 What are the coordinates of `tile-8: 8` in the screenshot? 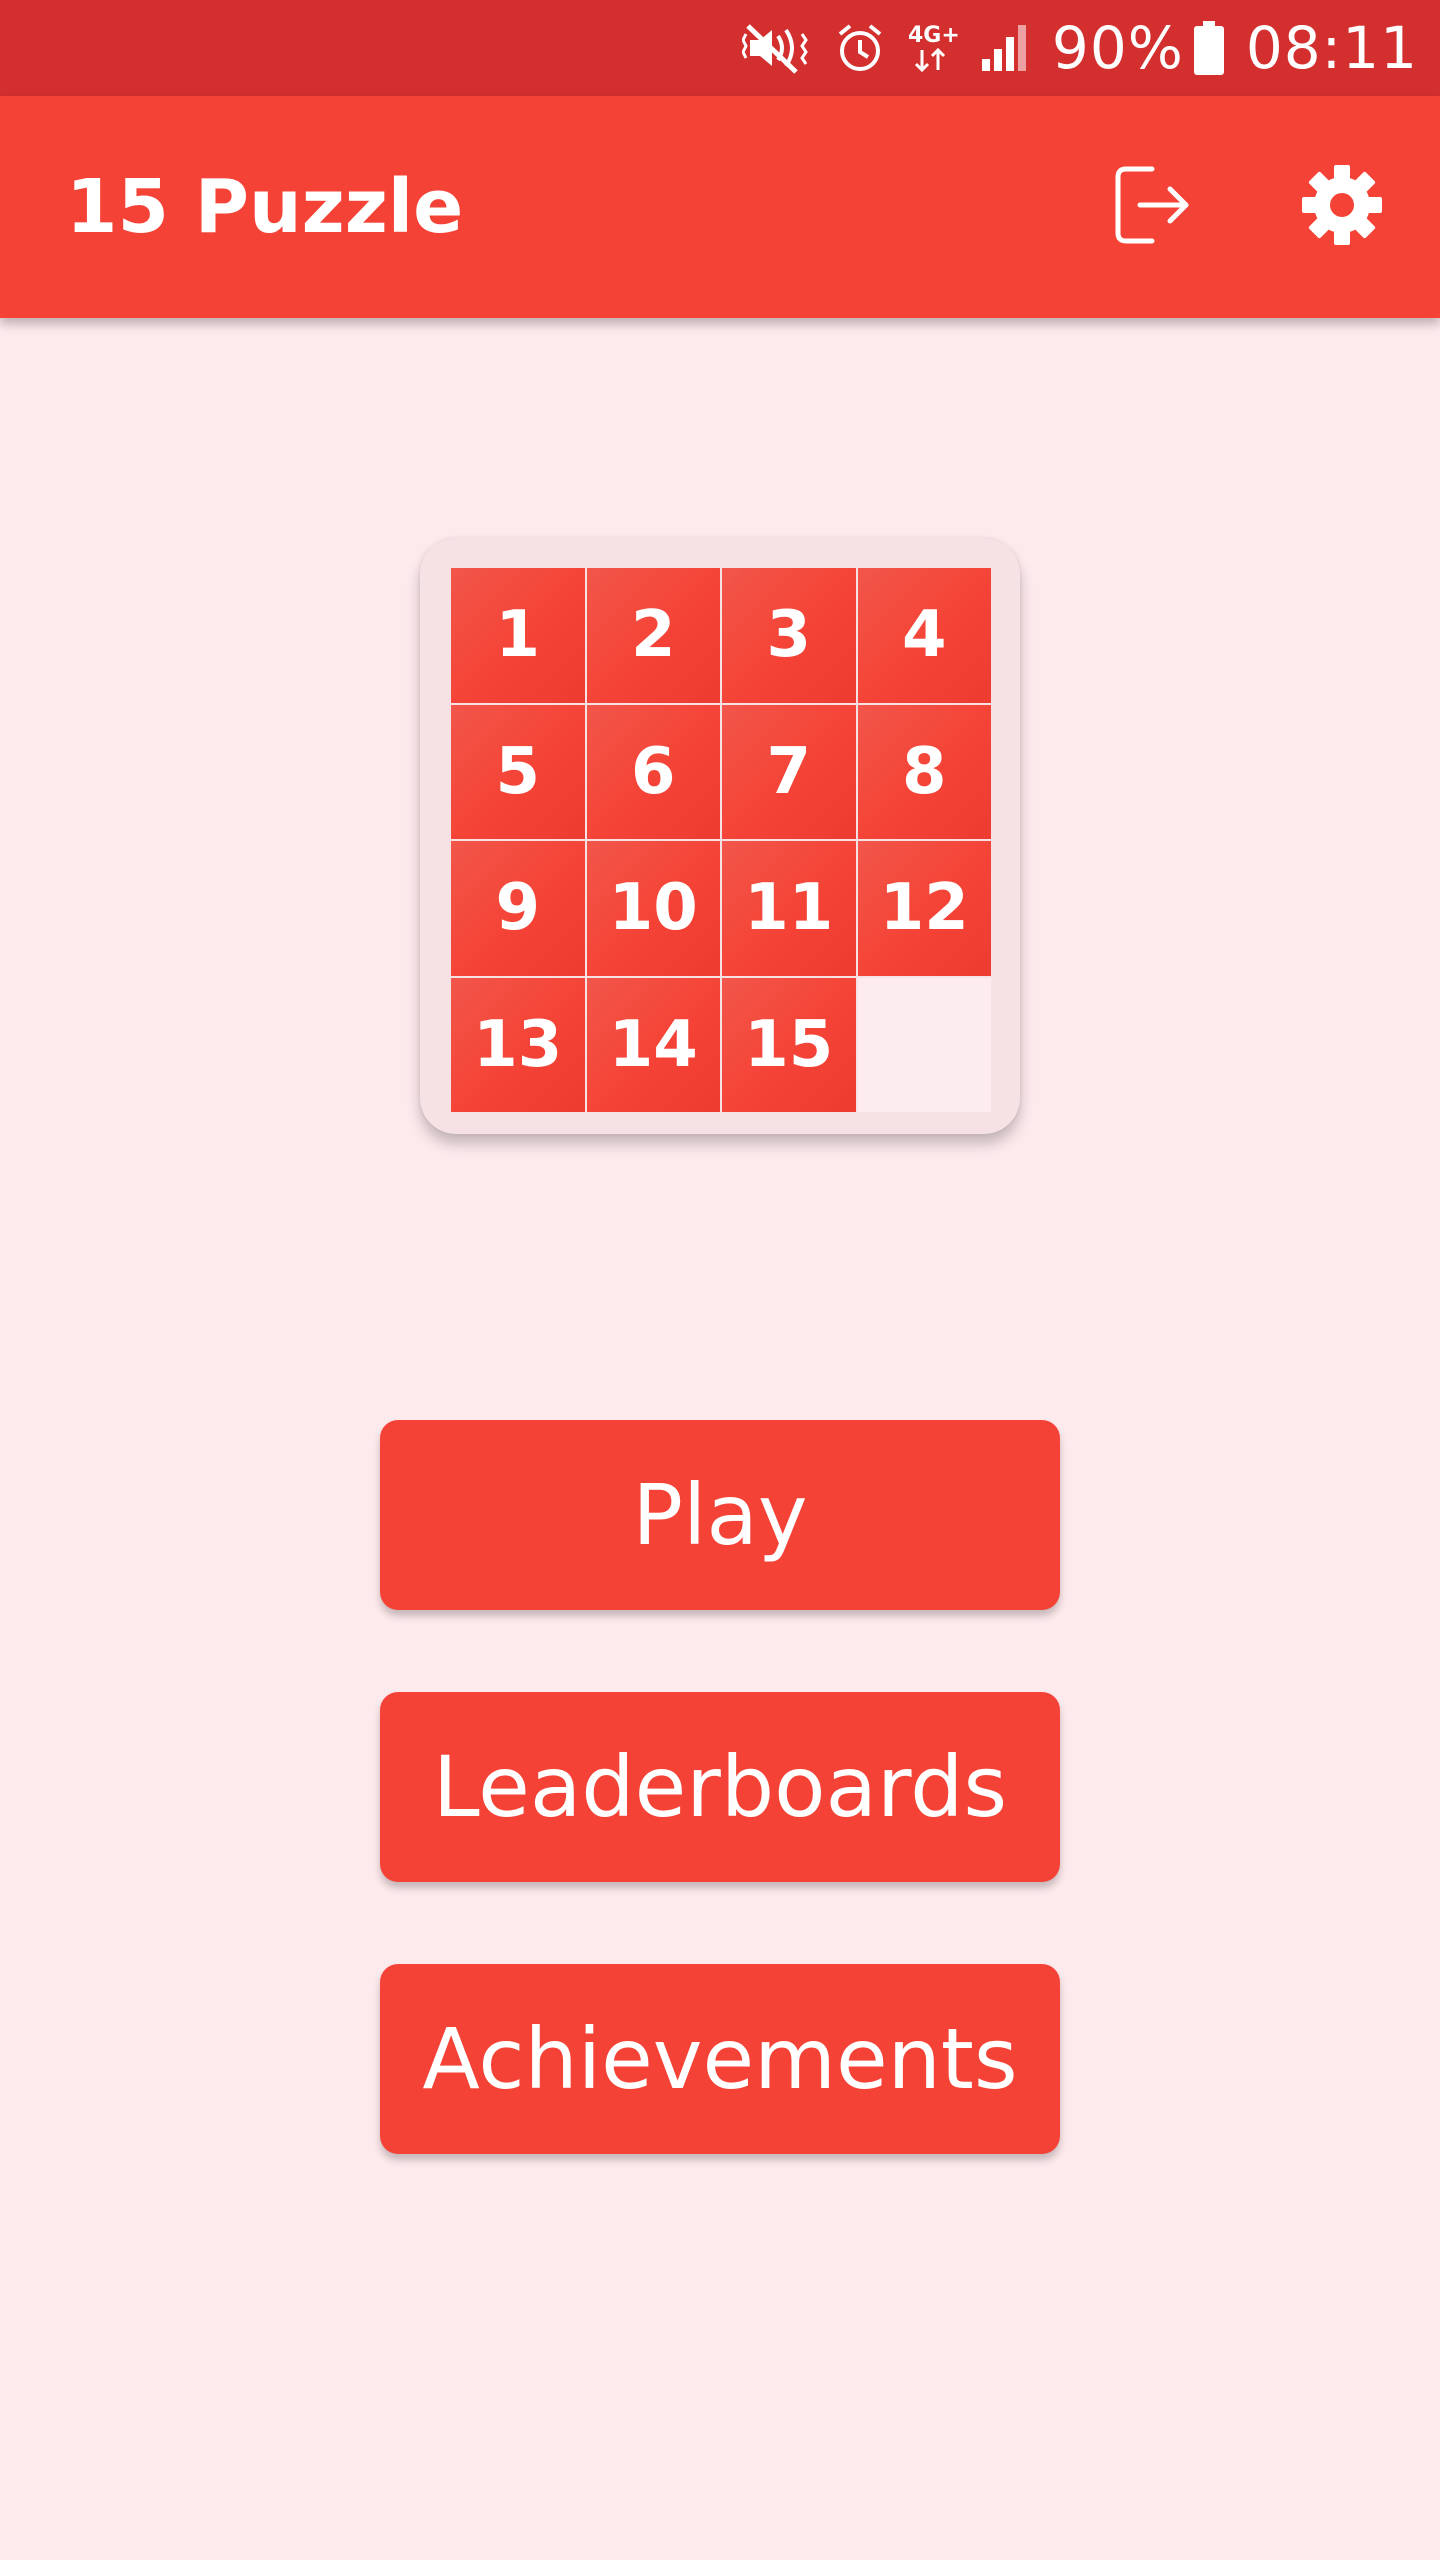 It's located at (924, 771).